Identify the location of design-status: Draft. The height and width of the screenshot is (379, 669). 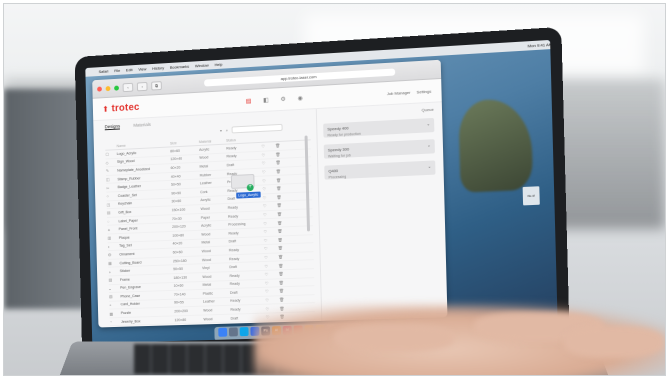
(230, 165).